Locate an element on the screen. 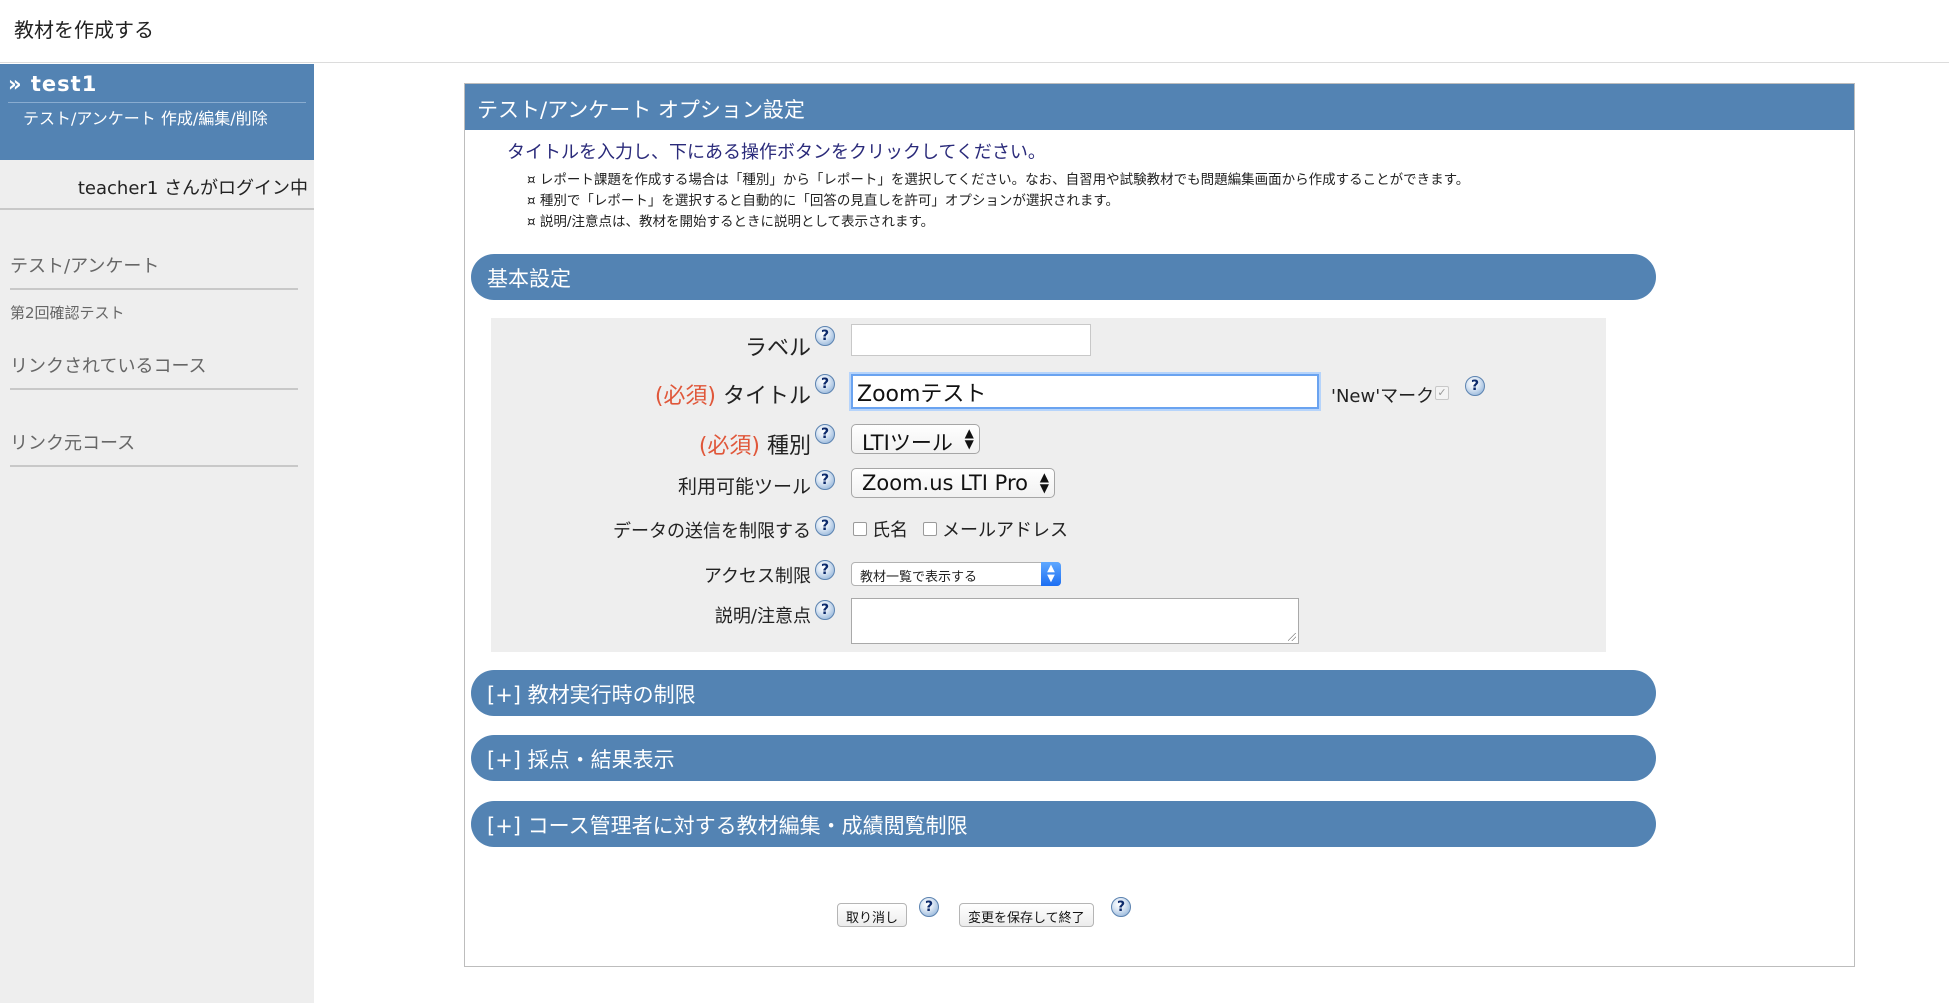 The image size is (1949, 1003). section-runtime-restrictions: [+] 教材実行時の制限 is located at coordinates (1063, 693).